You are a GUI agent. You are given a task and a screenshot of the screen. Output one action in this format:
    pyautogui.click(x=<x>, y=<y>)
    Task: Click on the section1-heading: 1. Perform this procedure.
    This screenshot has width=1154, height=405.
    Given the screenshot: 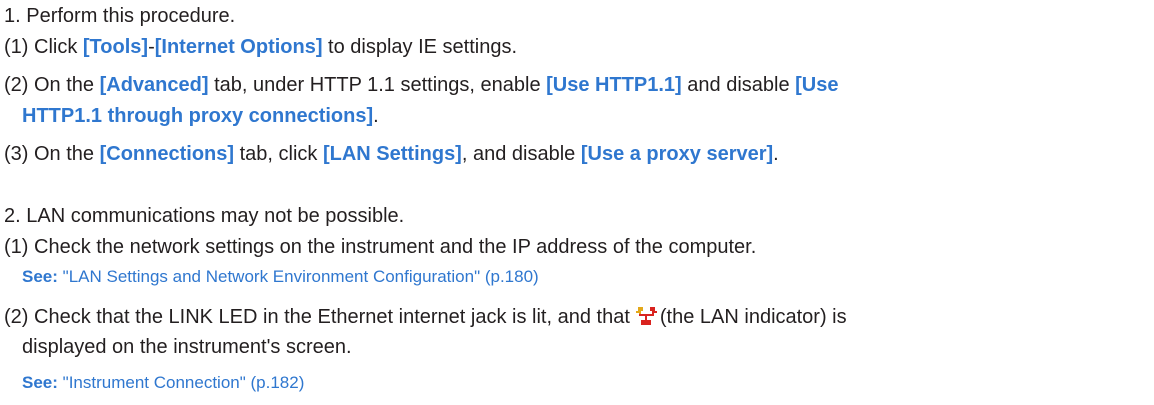 What is the action you would take?
    pyautogui.click(x=120, y=16)
    